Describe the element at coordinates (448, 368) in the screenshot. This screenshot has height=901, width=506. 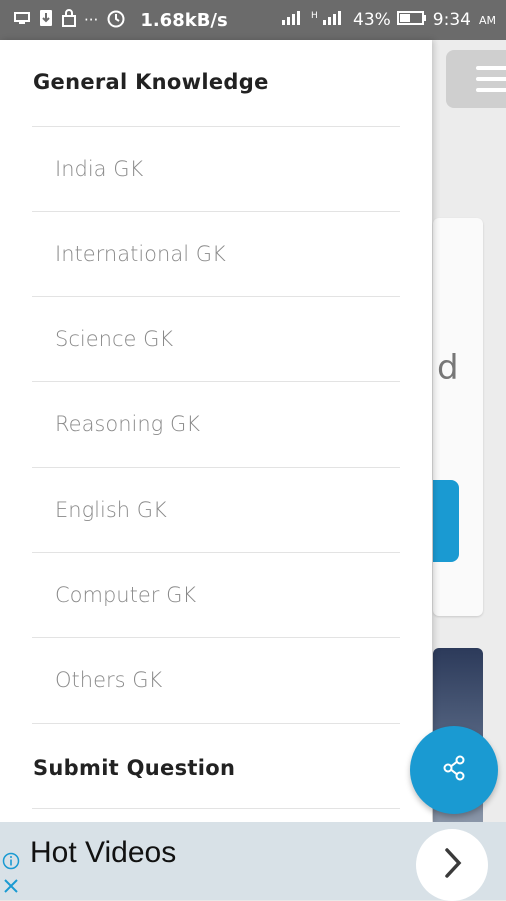
I see `card-partial-text: d` at that location.